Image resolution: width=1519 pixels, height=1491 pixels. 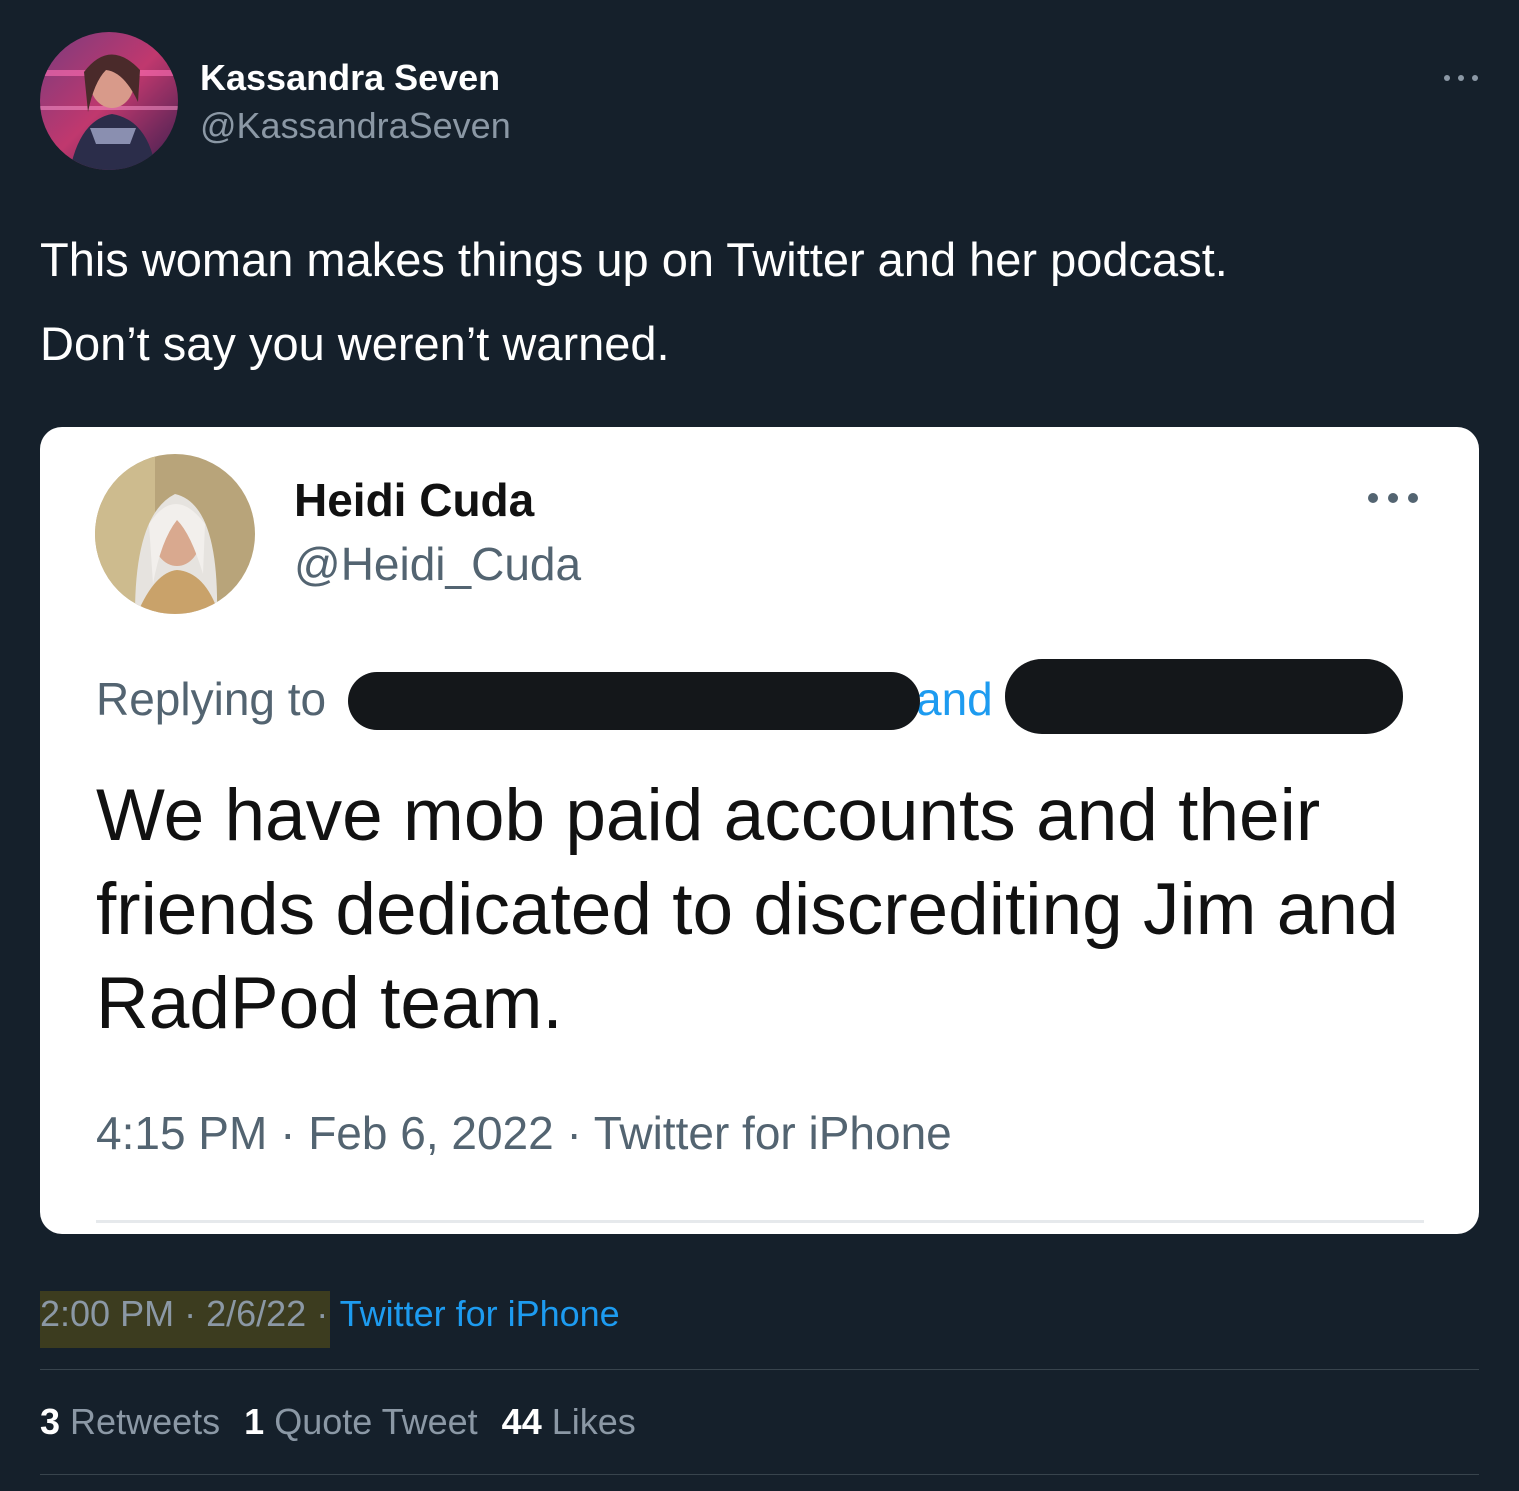 I want to click on retweets-count: 3, so click(x=50, y=1421).